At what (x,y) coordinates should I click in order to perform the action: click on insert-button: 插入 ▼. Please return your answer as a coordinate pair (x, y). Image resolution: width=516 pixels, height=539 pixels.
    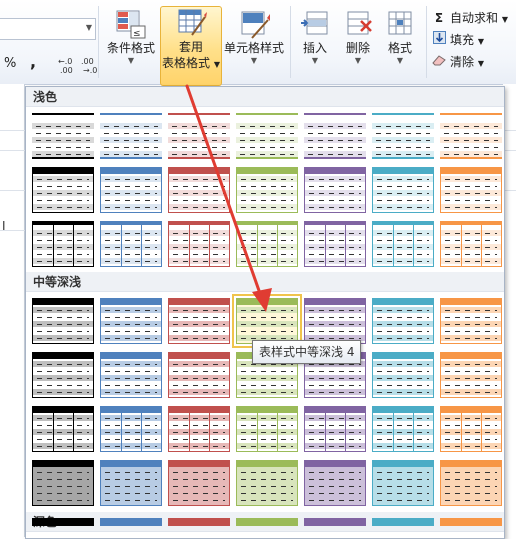
    Looking at the image, I should click on (315, 37).